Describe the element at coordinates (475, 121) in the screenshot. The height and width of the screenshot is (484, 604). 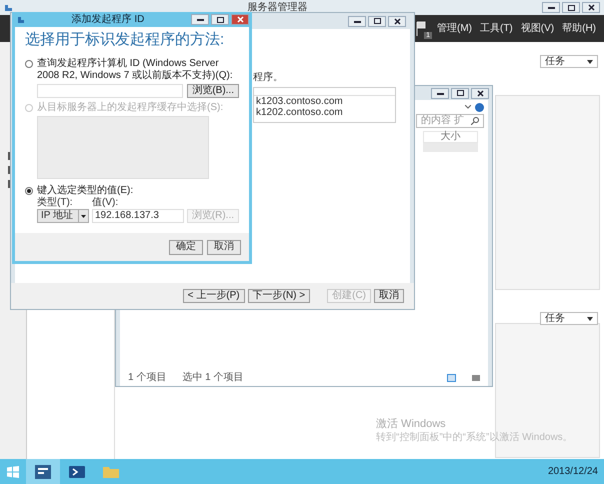
I see `search-icon` at that location.